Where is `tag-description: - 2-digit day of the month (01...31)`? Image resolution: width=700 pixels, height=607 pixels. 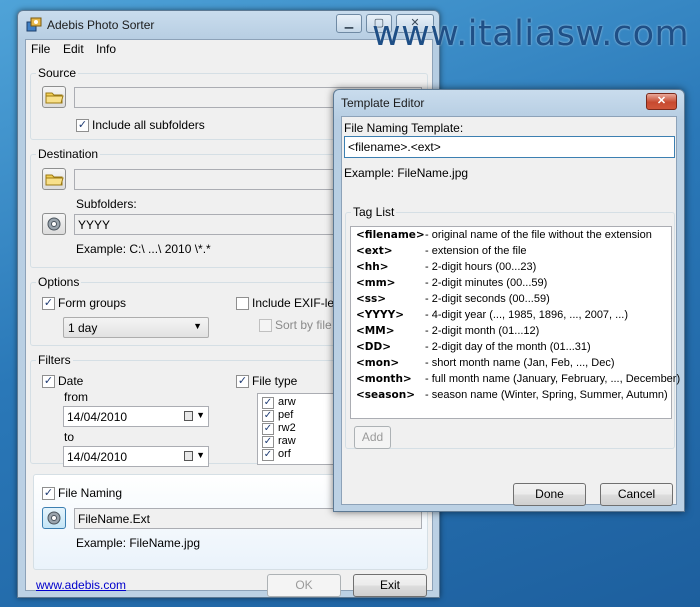
tag-description: - 2-digit day of the month (01...31) is located at coordinates (508, 347).